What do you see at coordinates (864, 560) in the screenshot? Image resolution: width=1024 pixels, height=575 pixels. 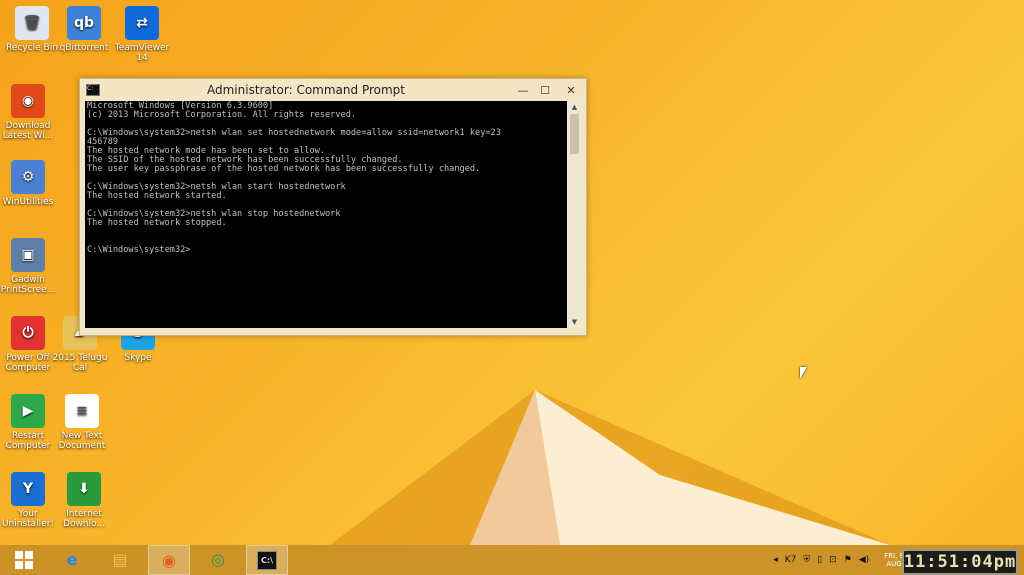 I see `tray-volume-icon: ◀)` at bounding box center [864, 560].